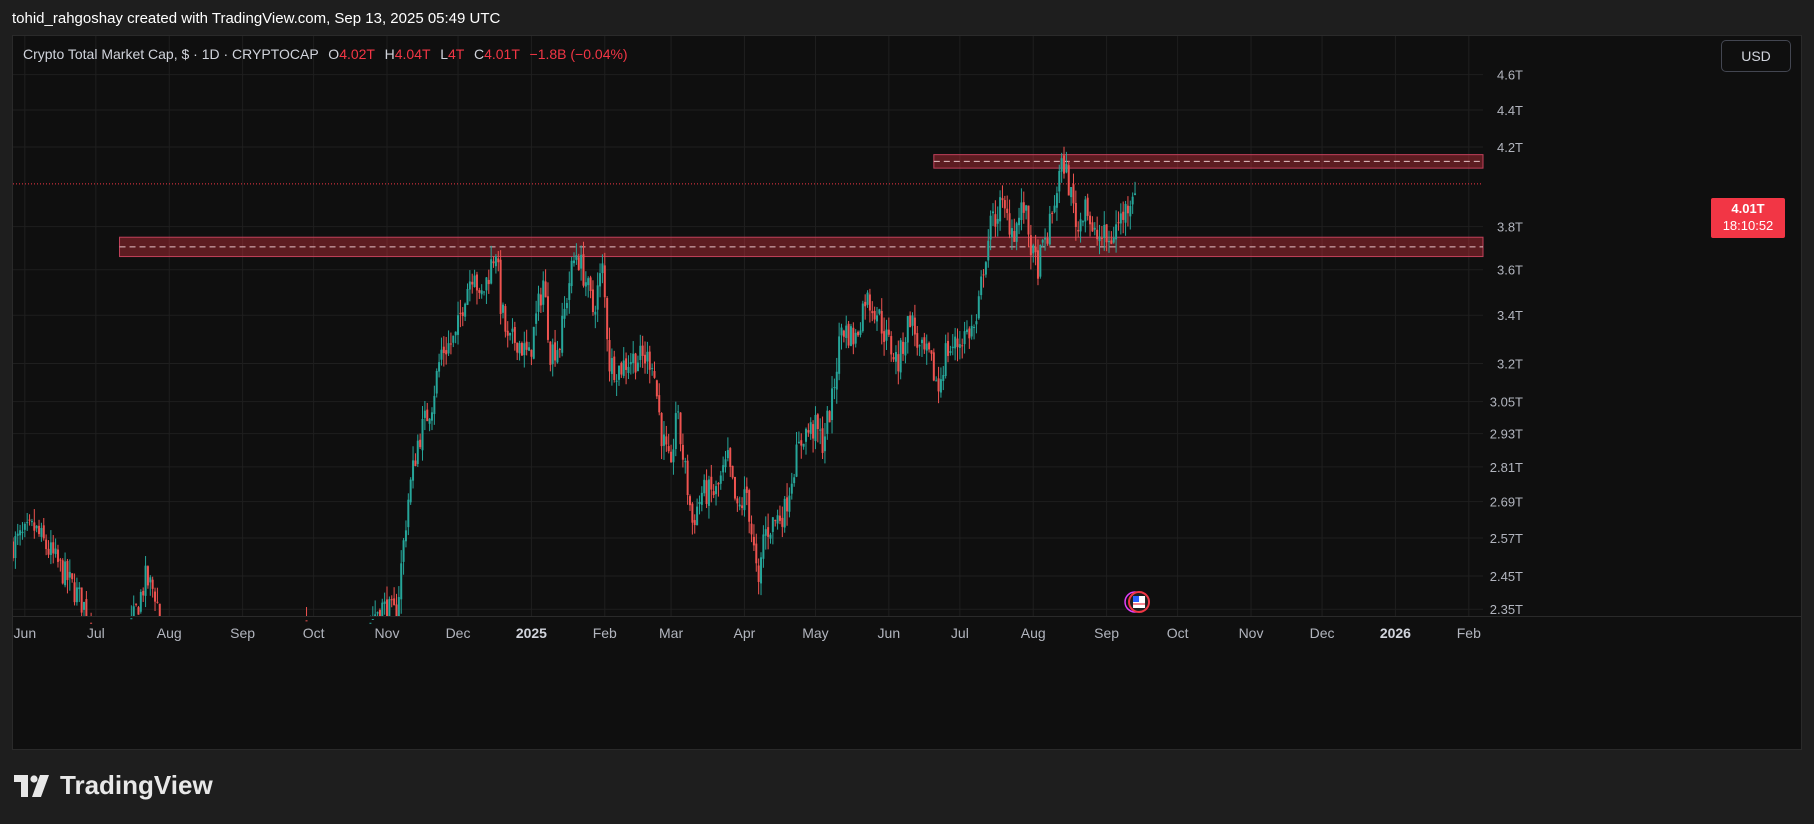 This screenshot has width=1814, height=824. I want to click on y-tick-label: 3.4T, so click(1510, 315).